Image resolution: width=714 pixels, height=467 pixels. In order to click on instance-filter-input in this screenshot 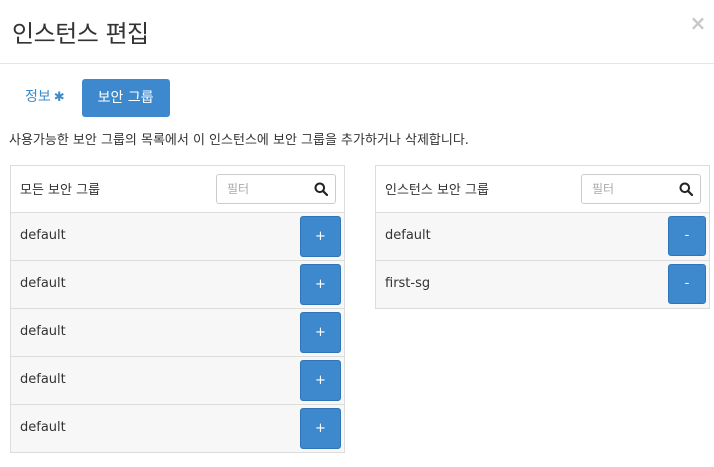, I will do `click(628, 189)`.